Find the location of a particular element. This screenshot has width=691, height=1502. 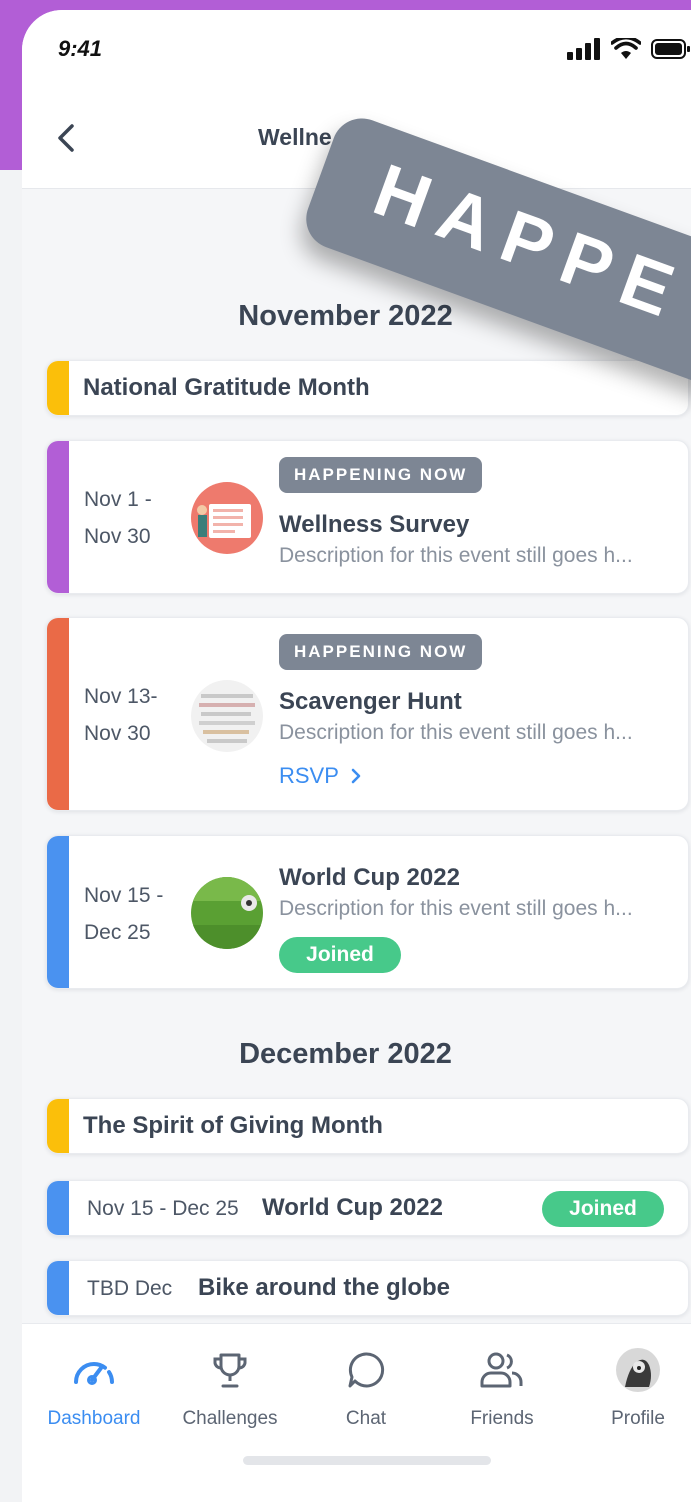

event-title: Bike around the globe is located at coordinates (324, 1287).